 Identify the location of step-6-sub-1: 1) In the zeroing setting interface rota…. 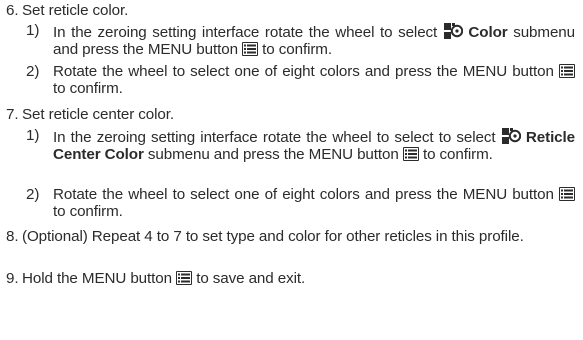
(300, 40).